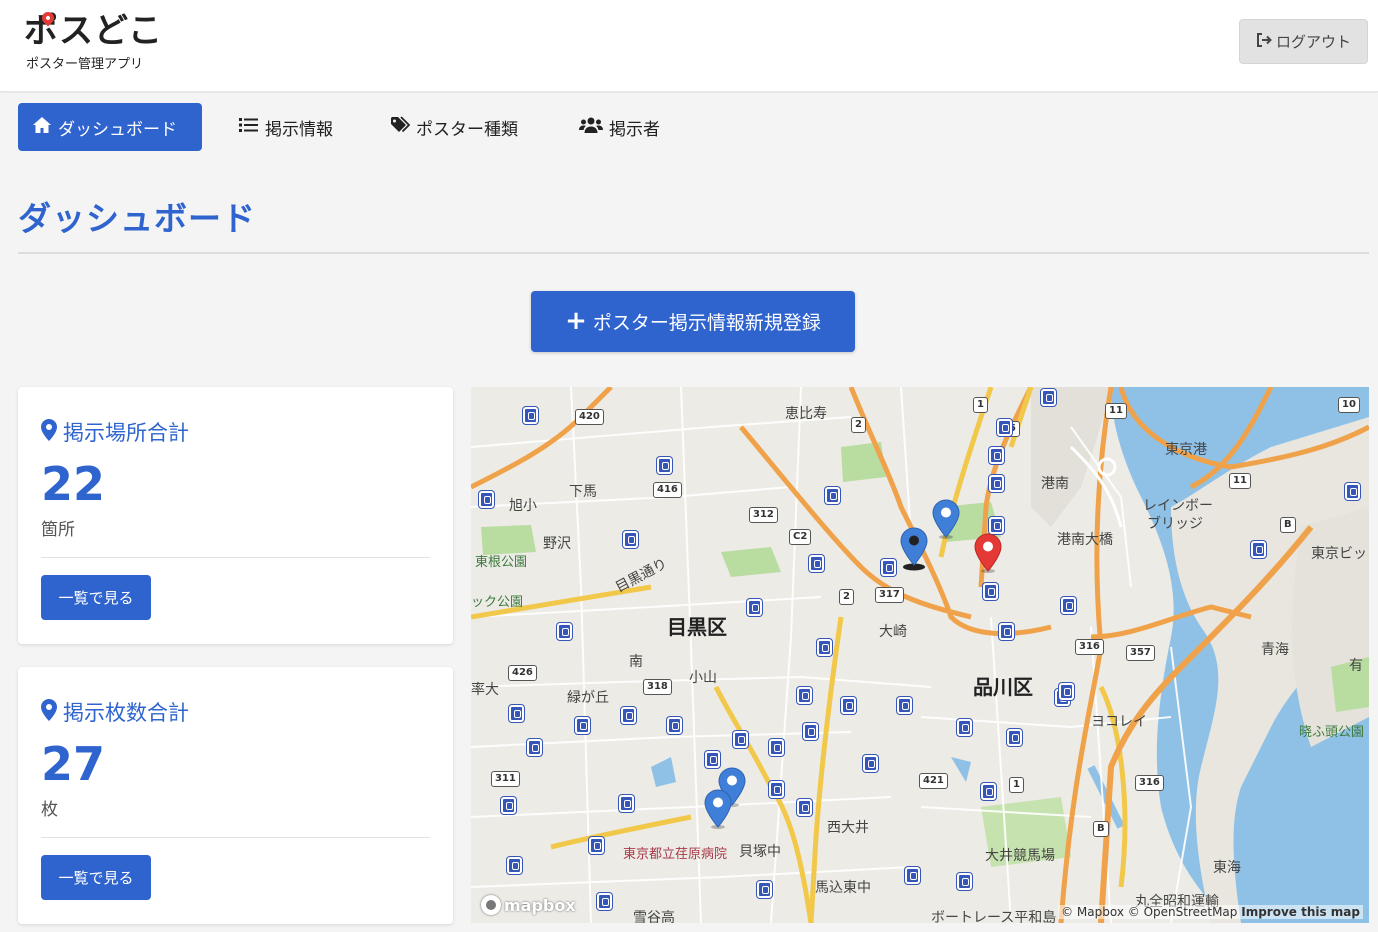 This screenshot has width=1378, height=932. What do you see at coordinates (1119, 722) in the screenshot?
I see `map-place-label: ヨコレイ` at bounding box center [1119, 722].